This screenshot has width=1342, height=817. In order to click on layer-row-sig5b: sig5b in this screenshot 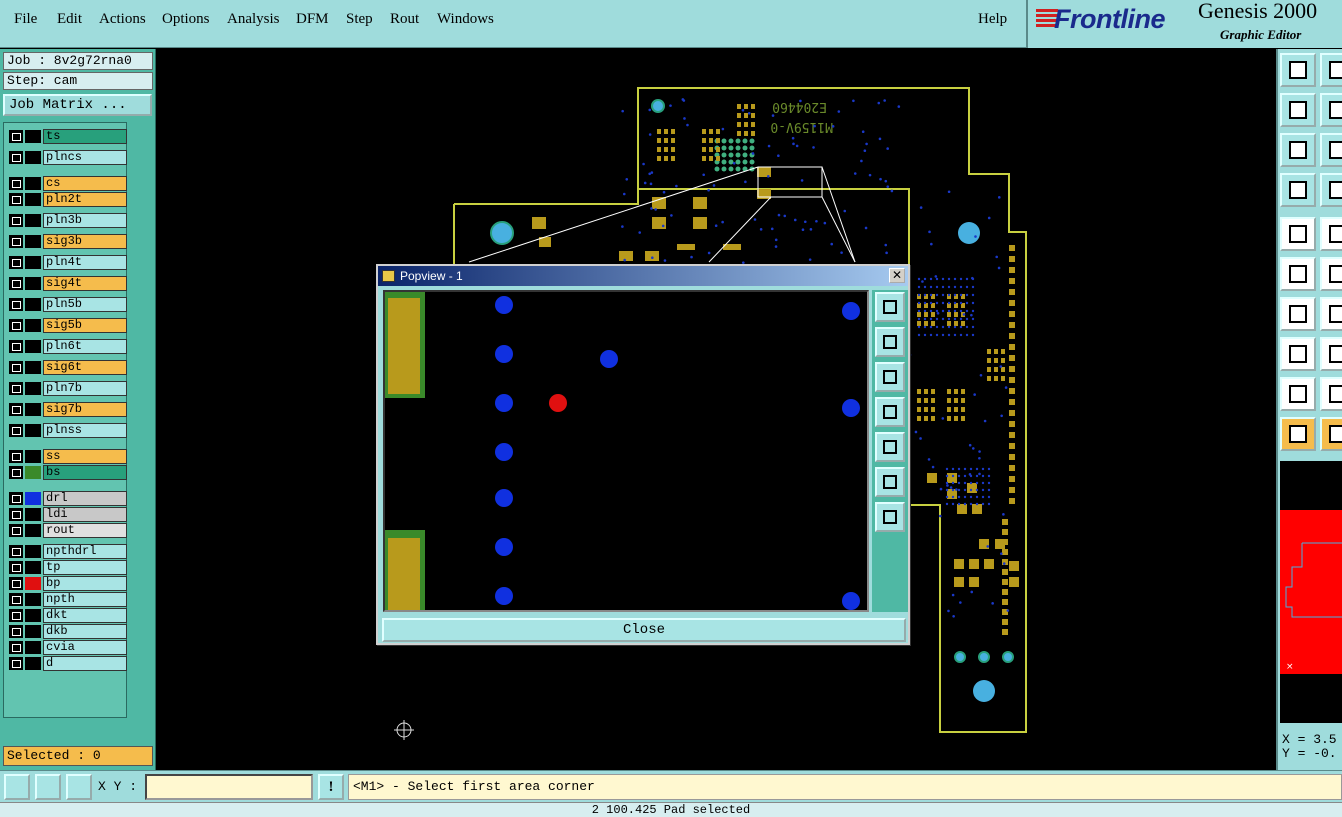, I will do `click(68, 325)`.